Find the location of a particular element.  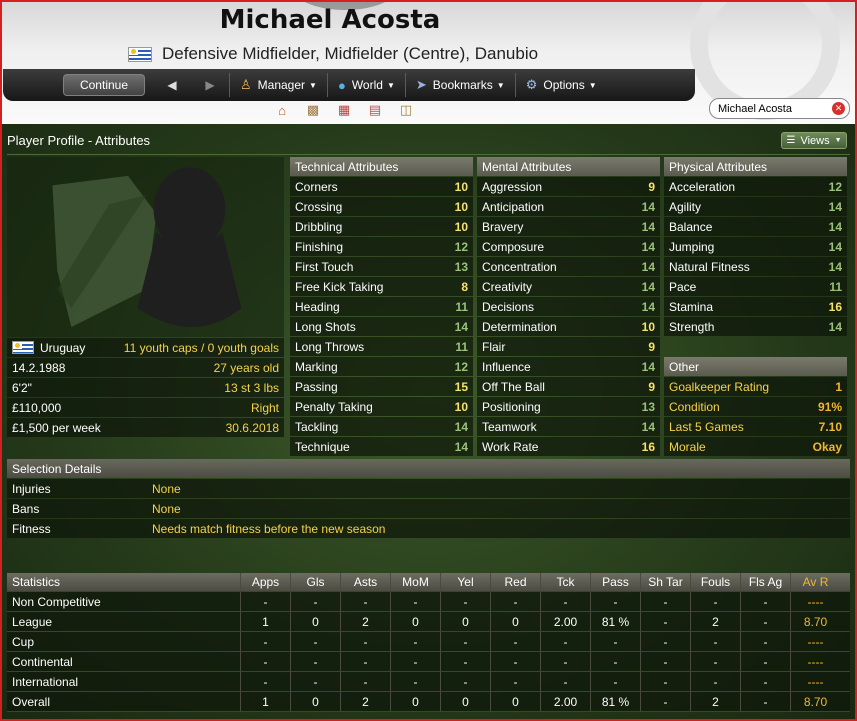

table-row: Continental - - - - - - - - - - - ---- is located at coordinates (428, 662).